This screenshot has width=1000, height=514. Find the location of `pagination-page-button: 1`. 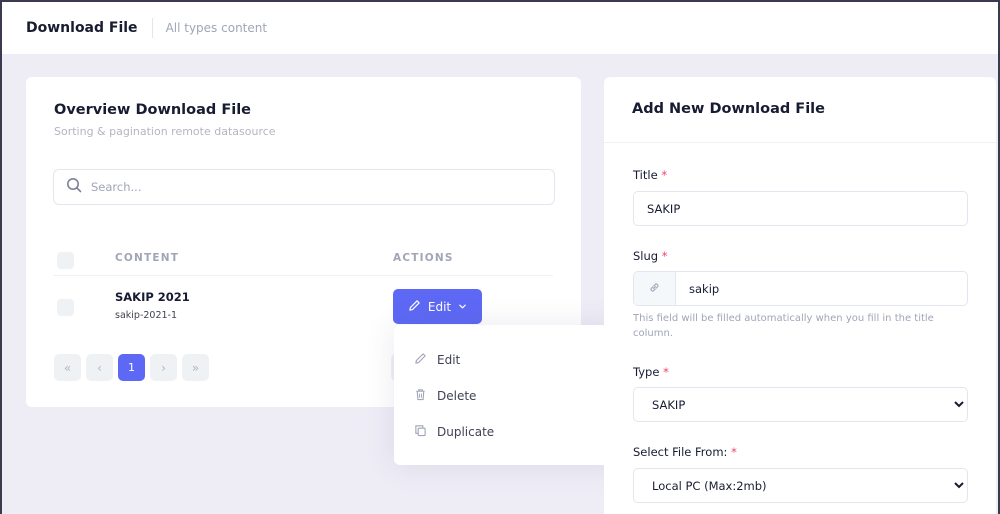

pagination-page-button: 1 is located at coordinates (131, 367).